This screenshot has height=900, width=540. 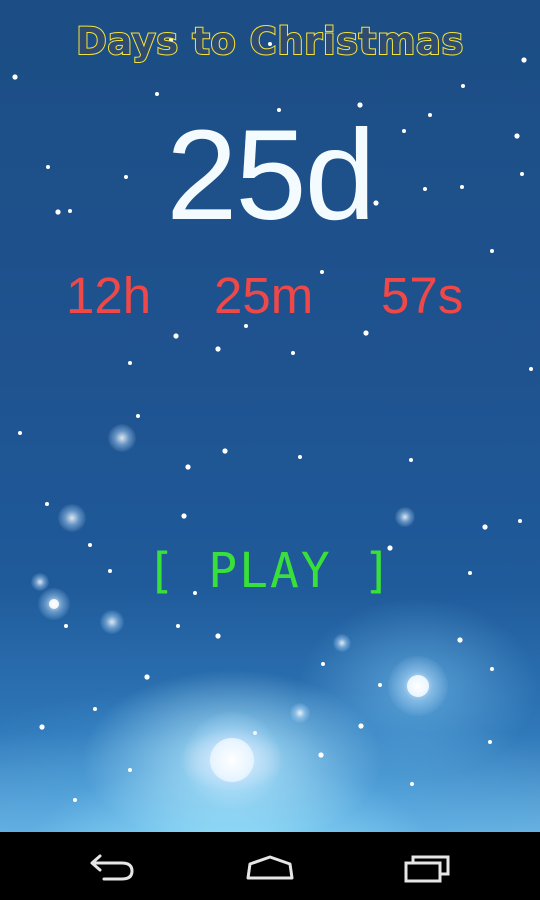 I want to click on system-navigation-bar, so click(x=270, y=866).